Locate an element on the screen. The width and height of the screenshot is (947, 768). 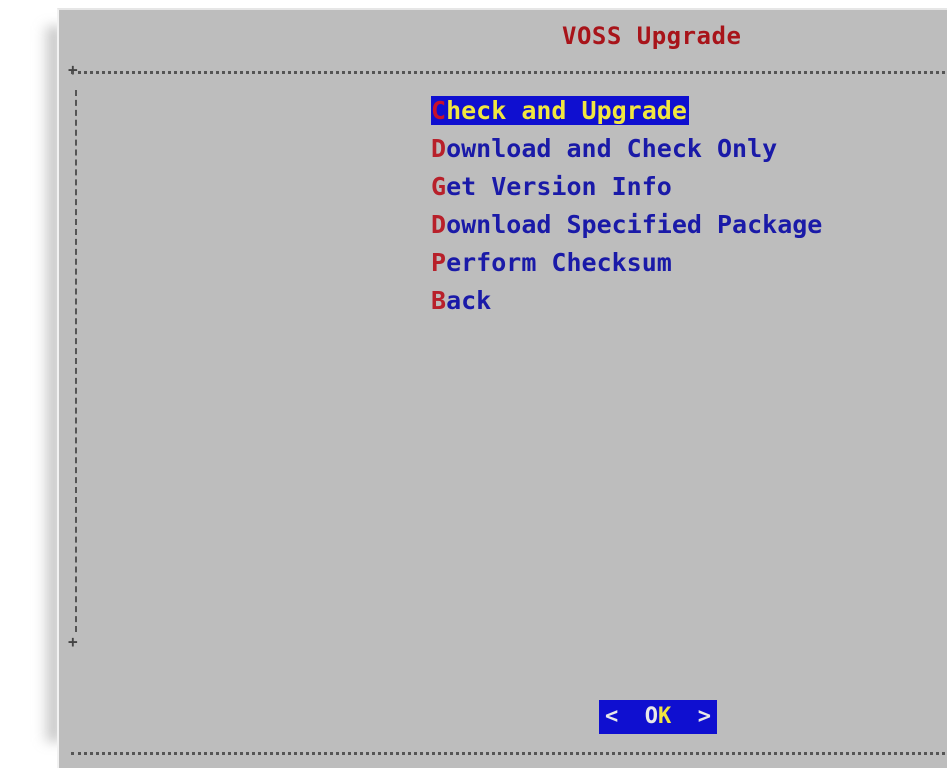
menu-item-download-specified-package: Download Specified Package is located at coordinates (626, 225).